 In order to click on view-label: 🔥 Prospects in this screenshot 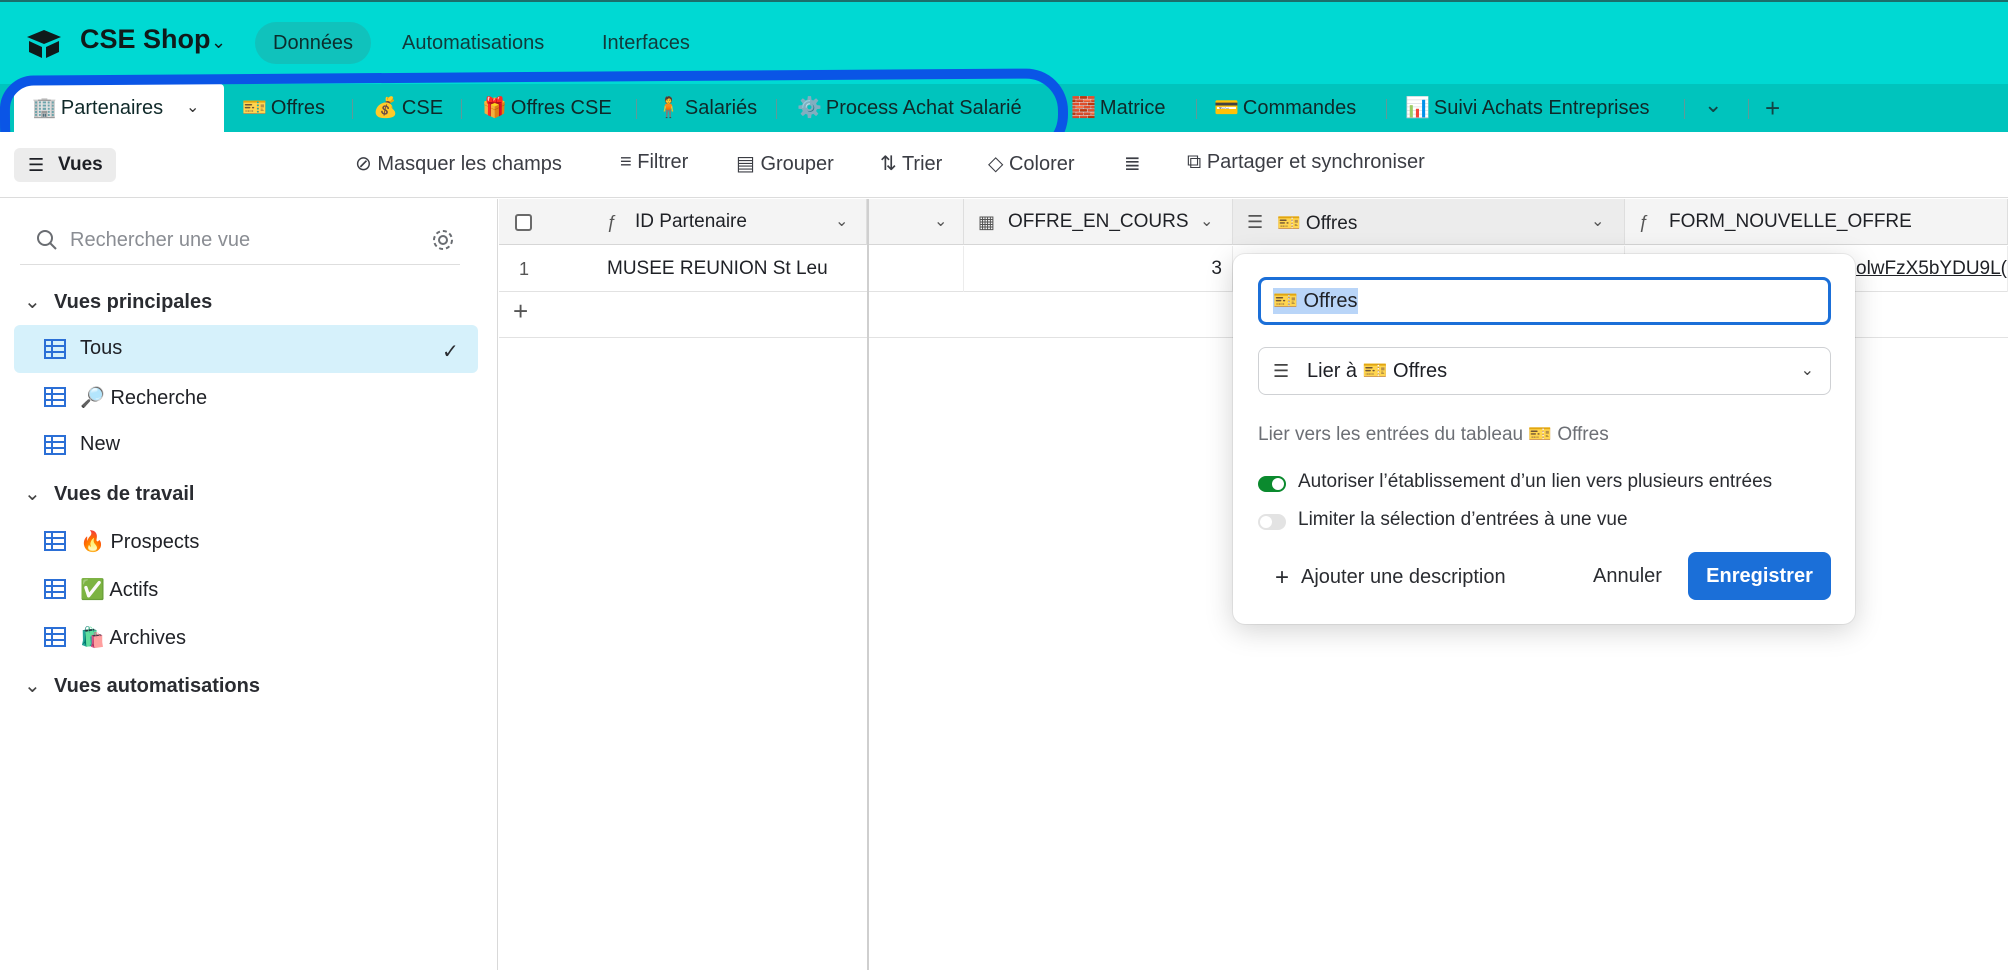, I will do `click(140, 542)`.